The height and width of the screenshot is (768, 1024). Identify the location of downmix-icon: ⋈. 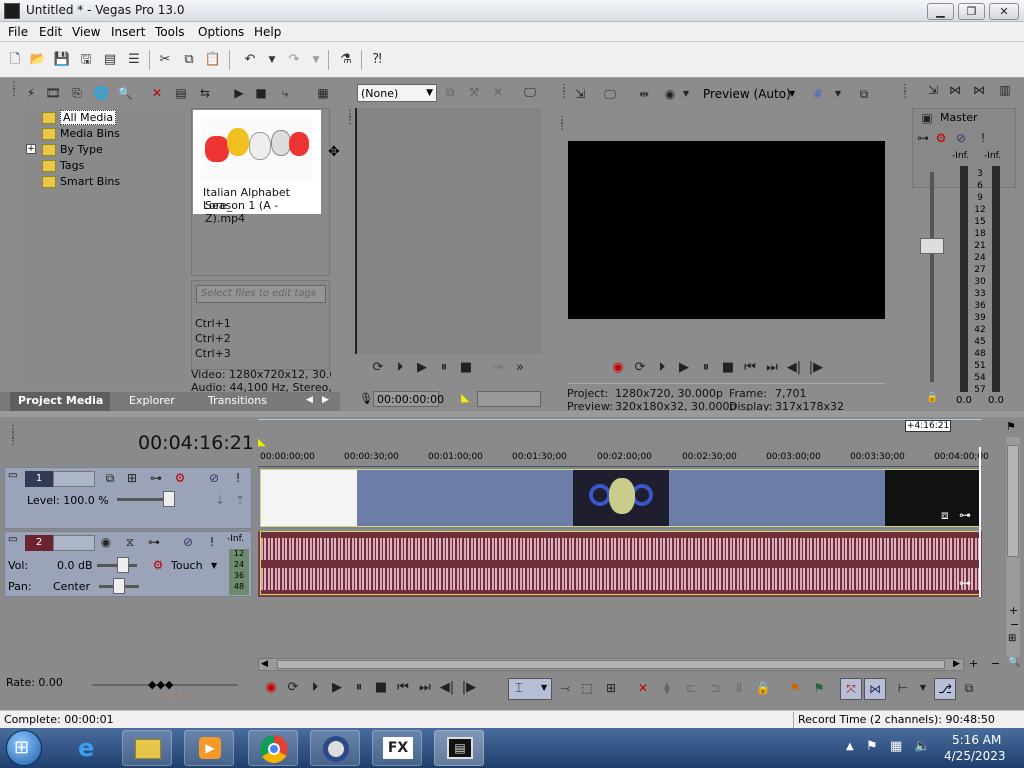
(955, 90).